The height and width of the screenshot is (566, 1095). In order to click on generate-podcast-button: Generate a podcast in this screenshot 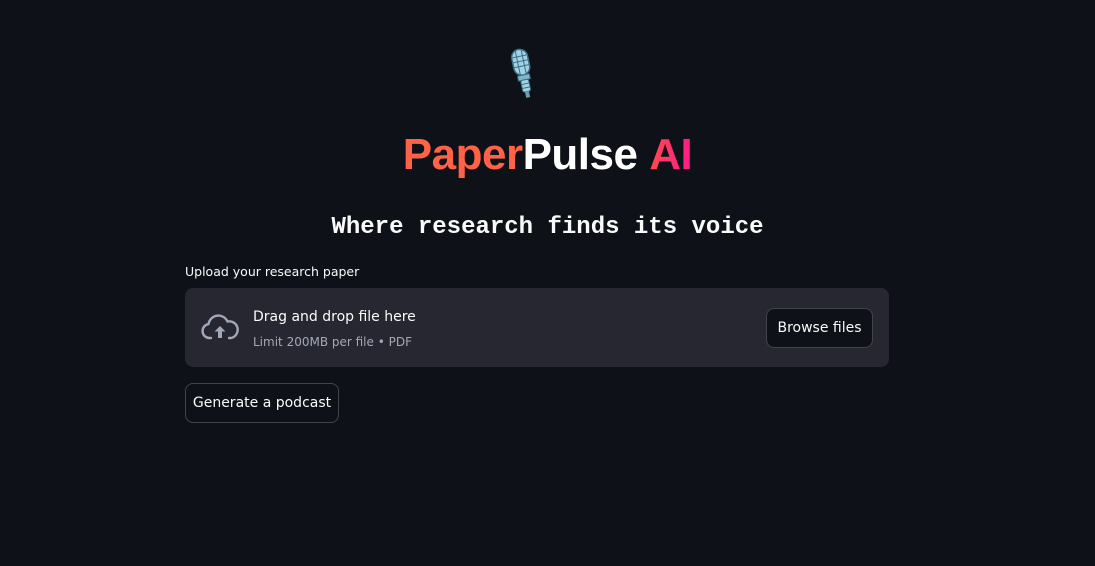, I will do `click(262, 403)`.